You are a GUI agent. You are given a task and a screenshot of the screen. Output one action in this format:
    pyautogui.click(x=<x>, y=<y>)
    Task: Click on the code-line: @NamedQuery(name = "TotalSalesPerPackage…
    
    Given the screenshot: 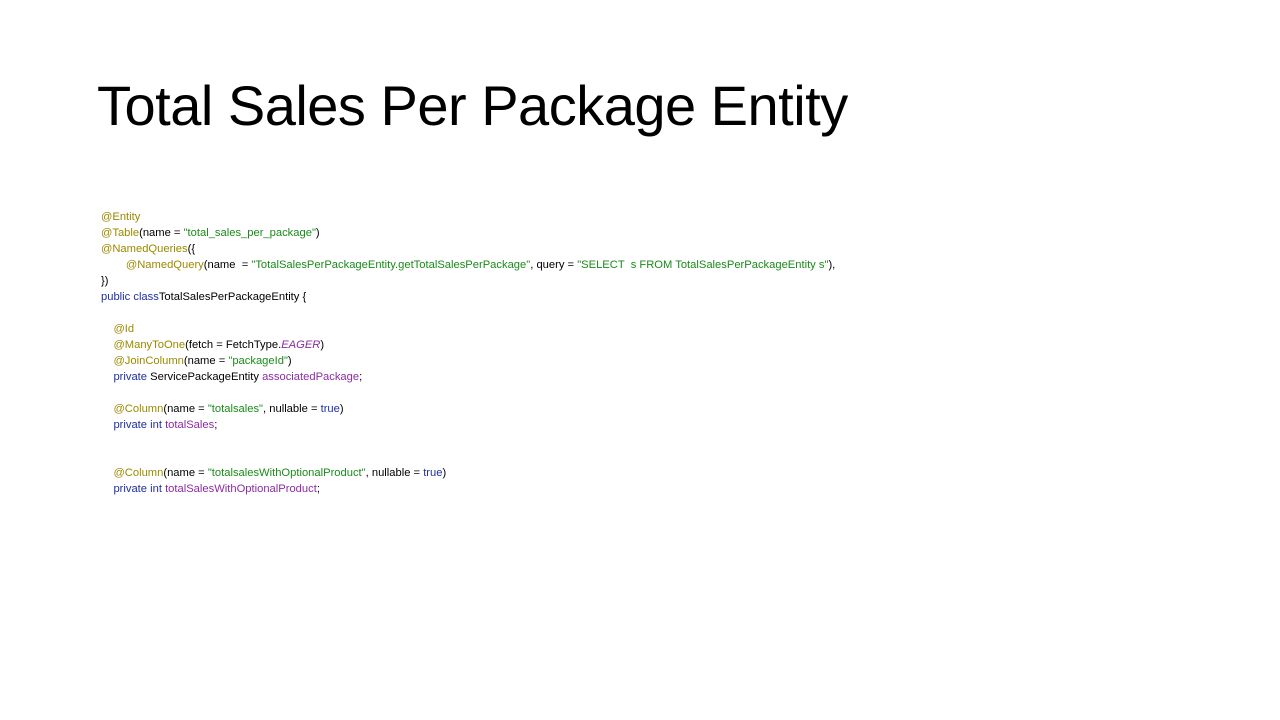 What is the action you would take?
    pyautogui.click(x=468, y=265)
    